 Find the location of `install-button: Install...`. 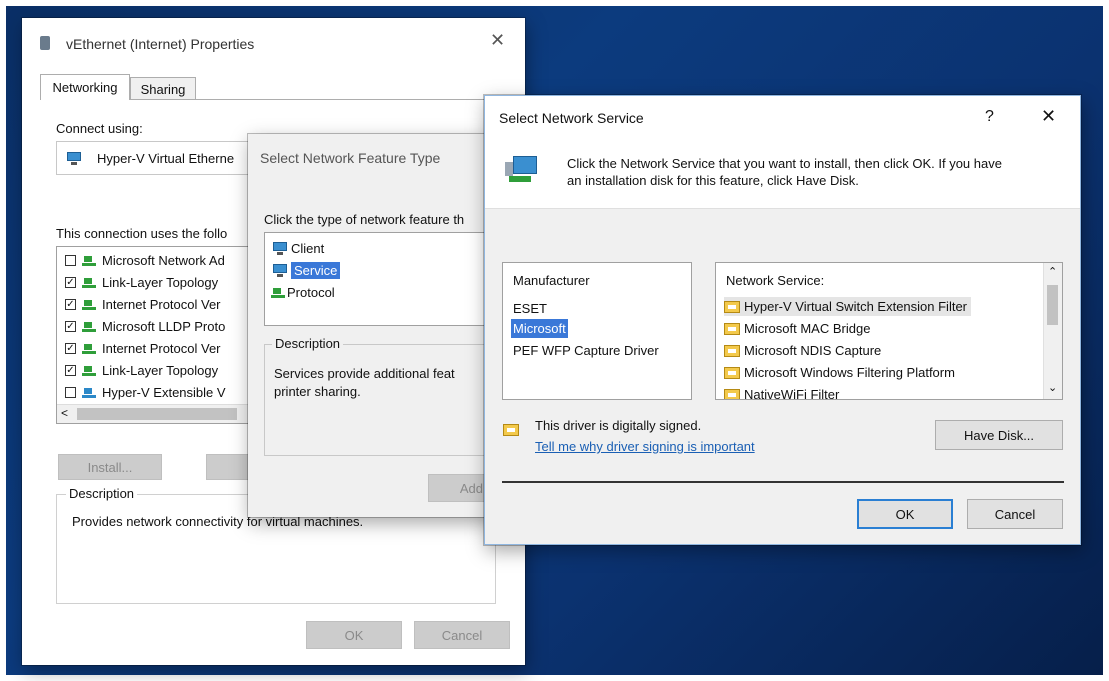

install-button: Install... is located at coordinates (110, 467).